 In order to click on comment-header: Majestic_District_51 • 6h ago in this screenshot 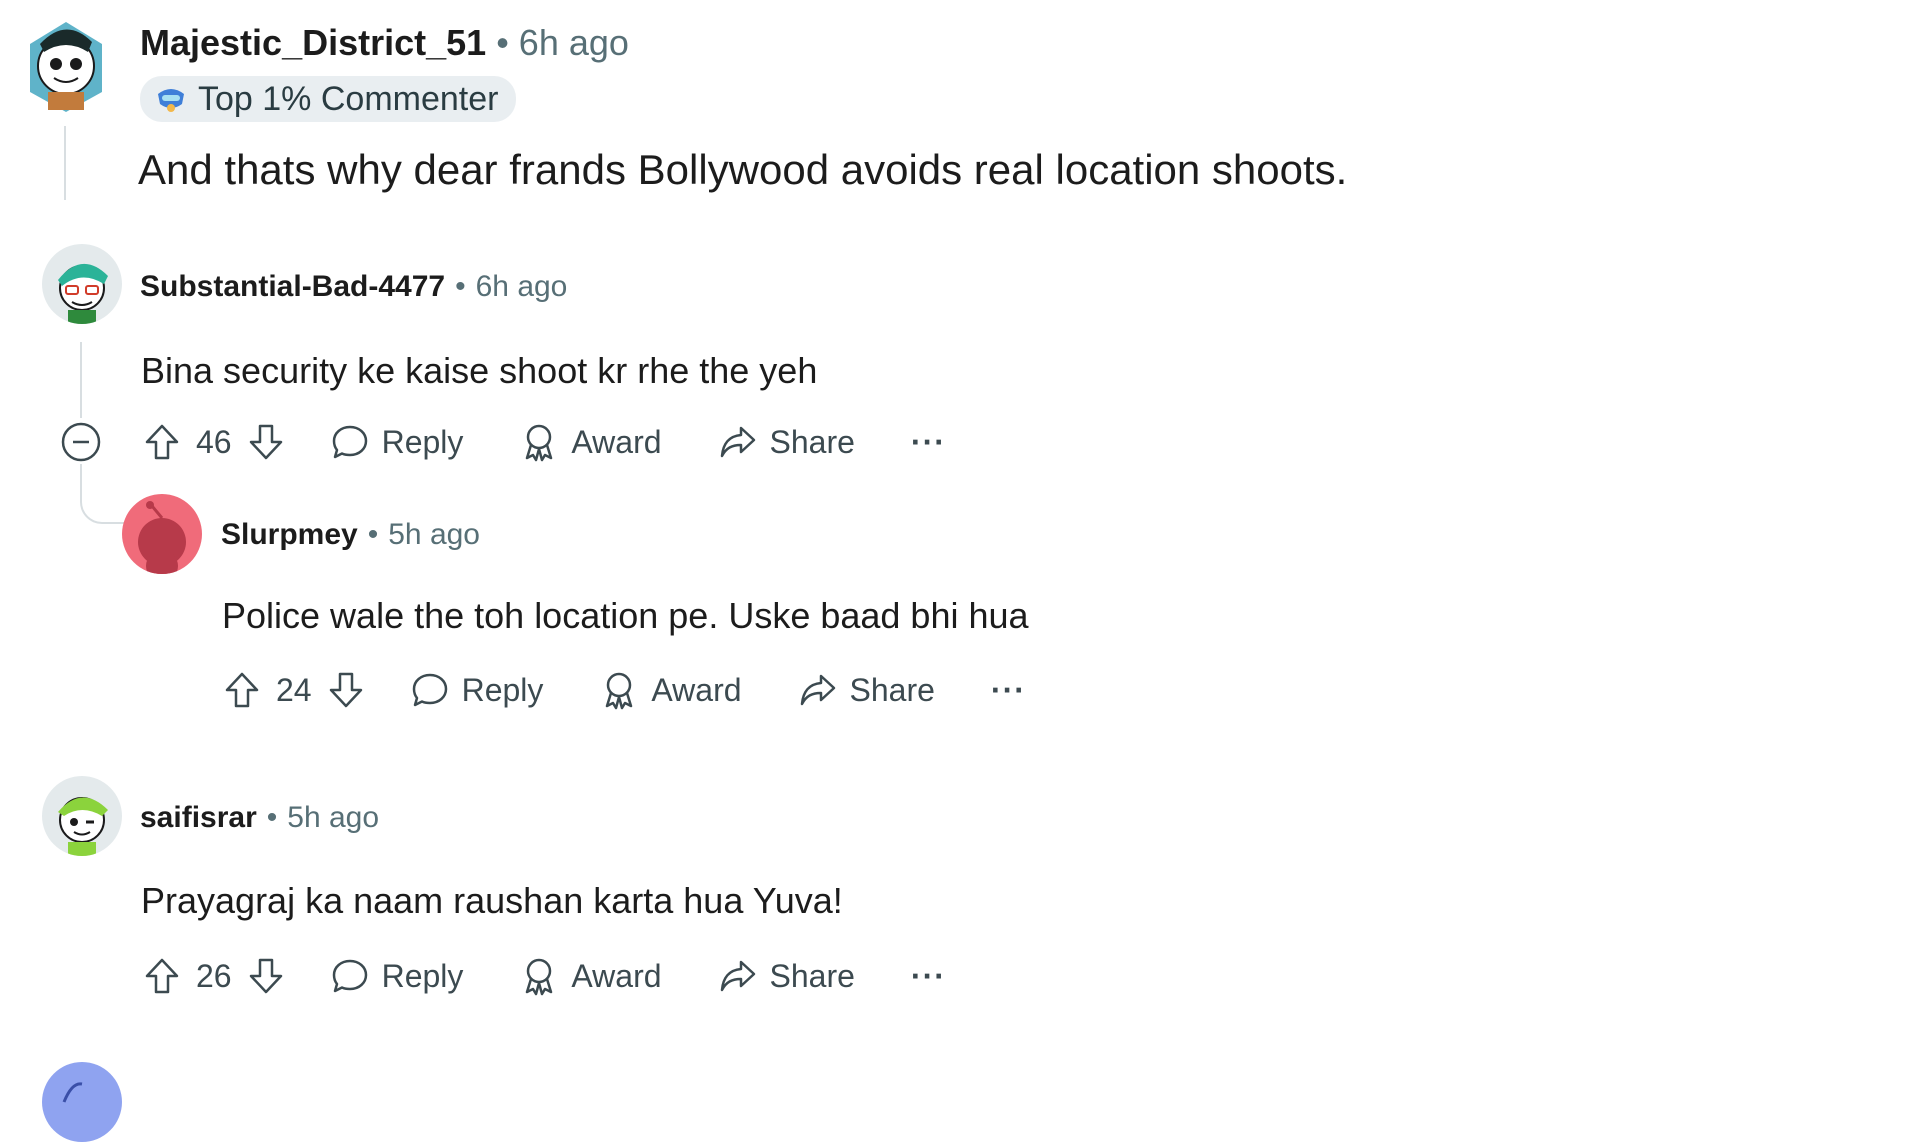, I will do `click(384, 43)`.